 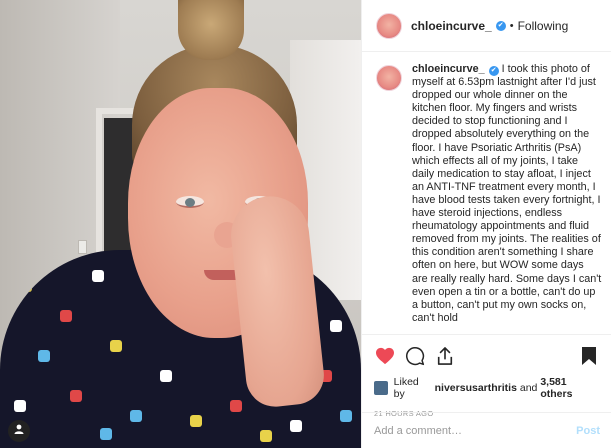 What do you see at coordinates (475, 430) in the screenshot?
I see `comment-input` at bounding box center [475, 430].